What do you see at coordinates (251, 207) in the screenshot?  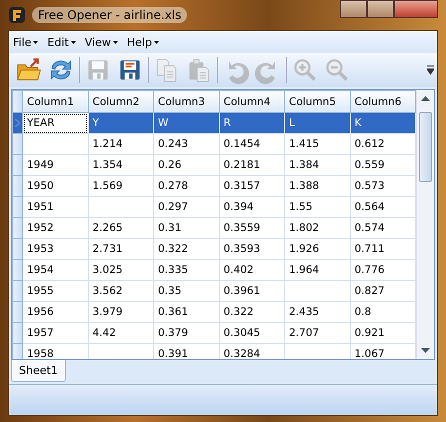 I see `table-cell: 0.394` at bounding box center [251, 207].